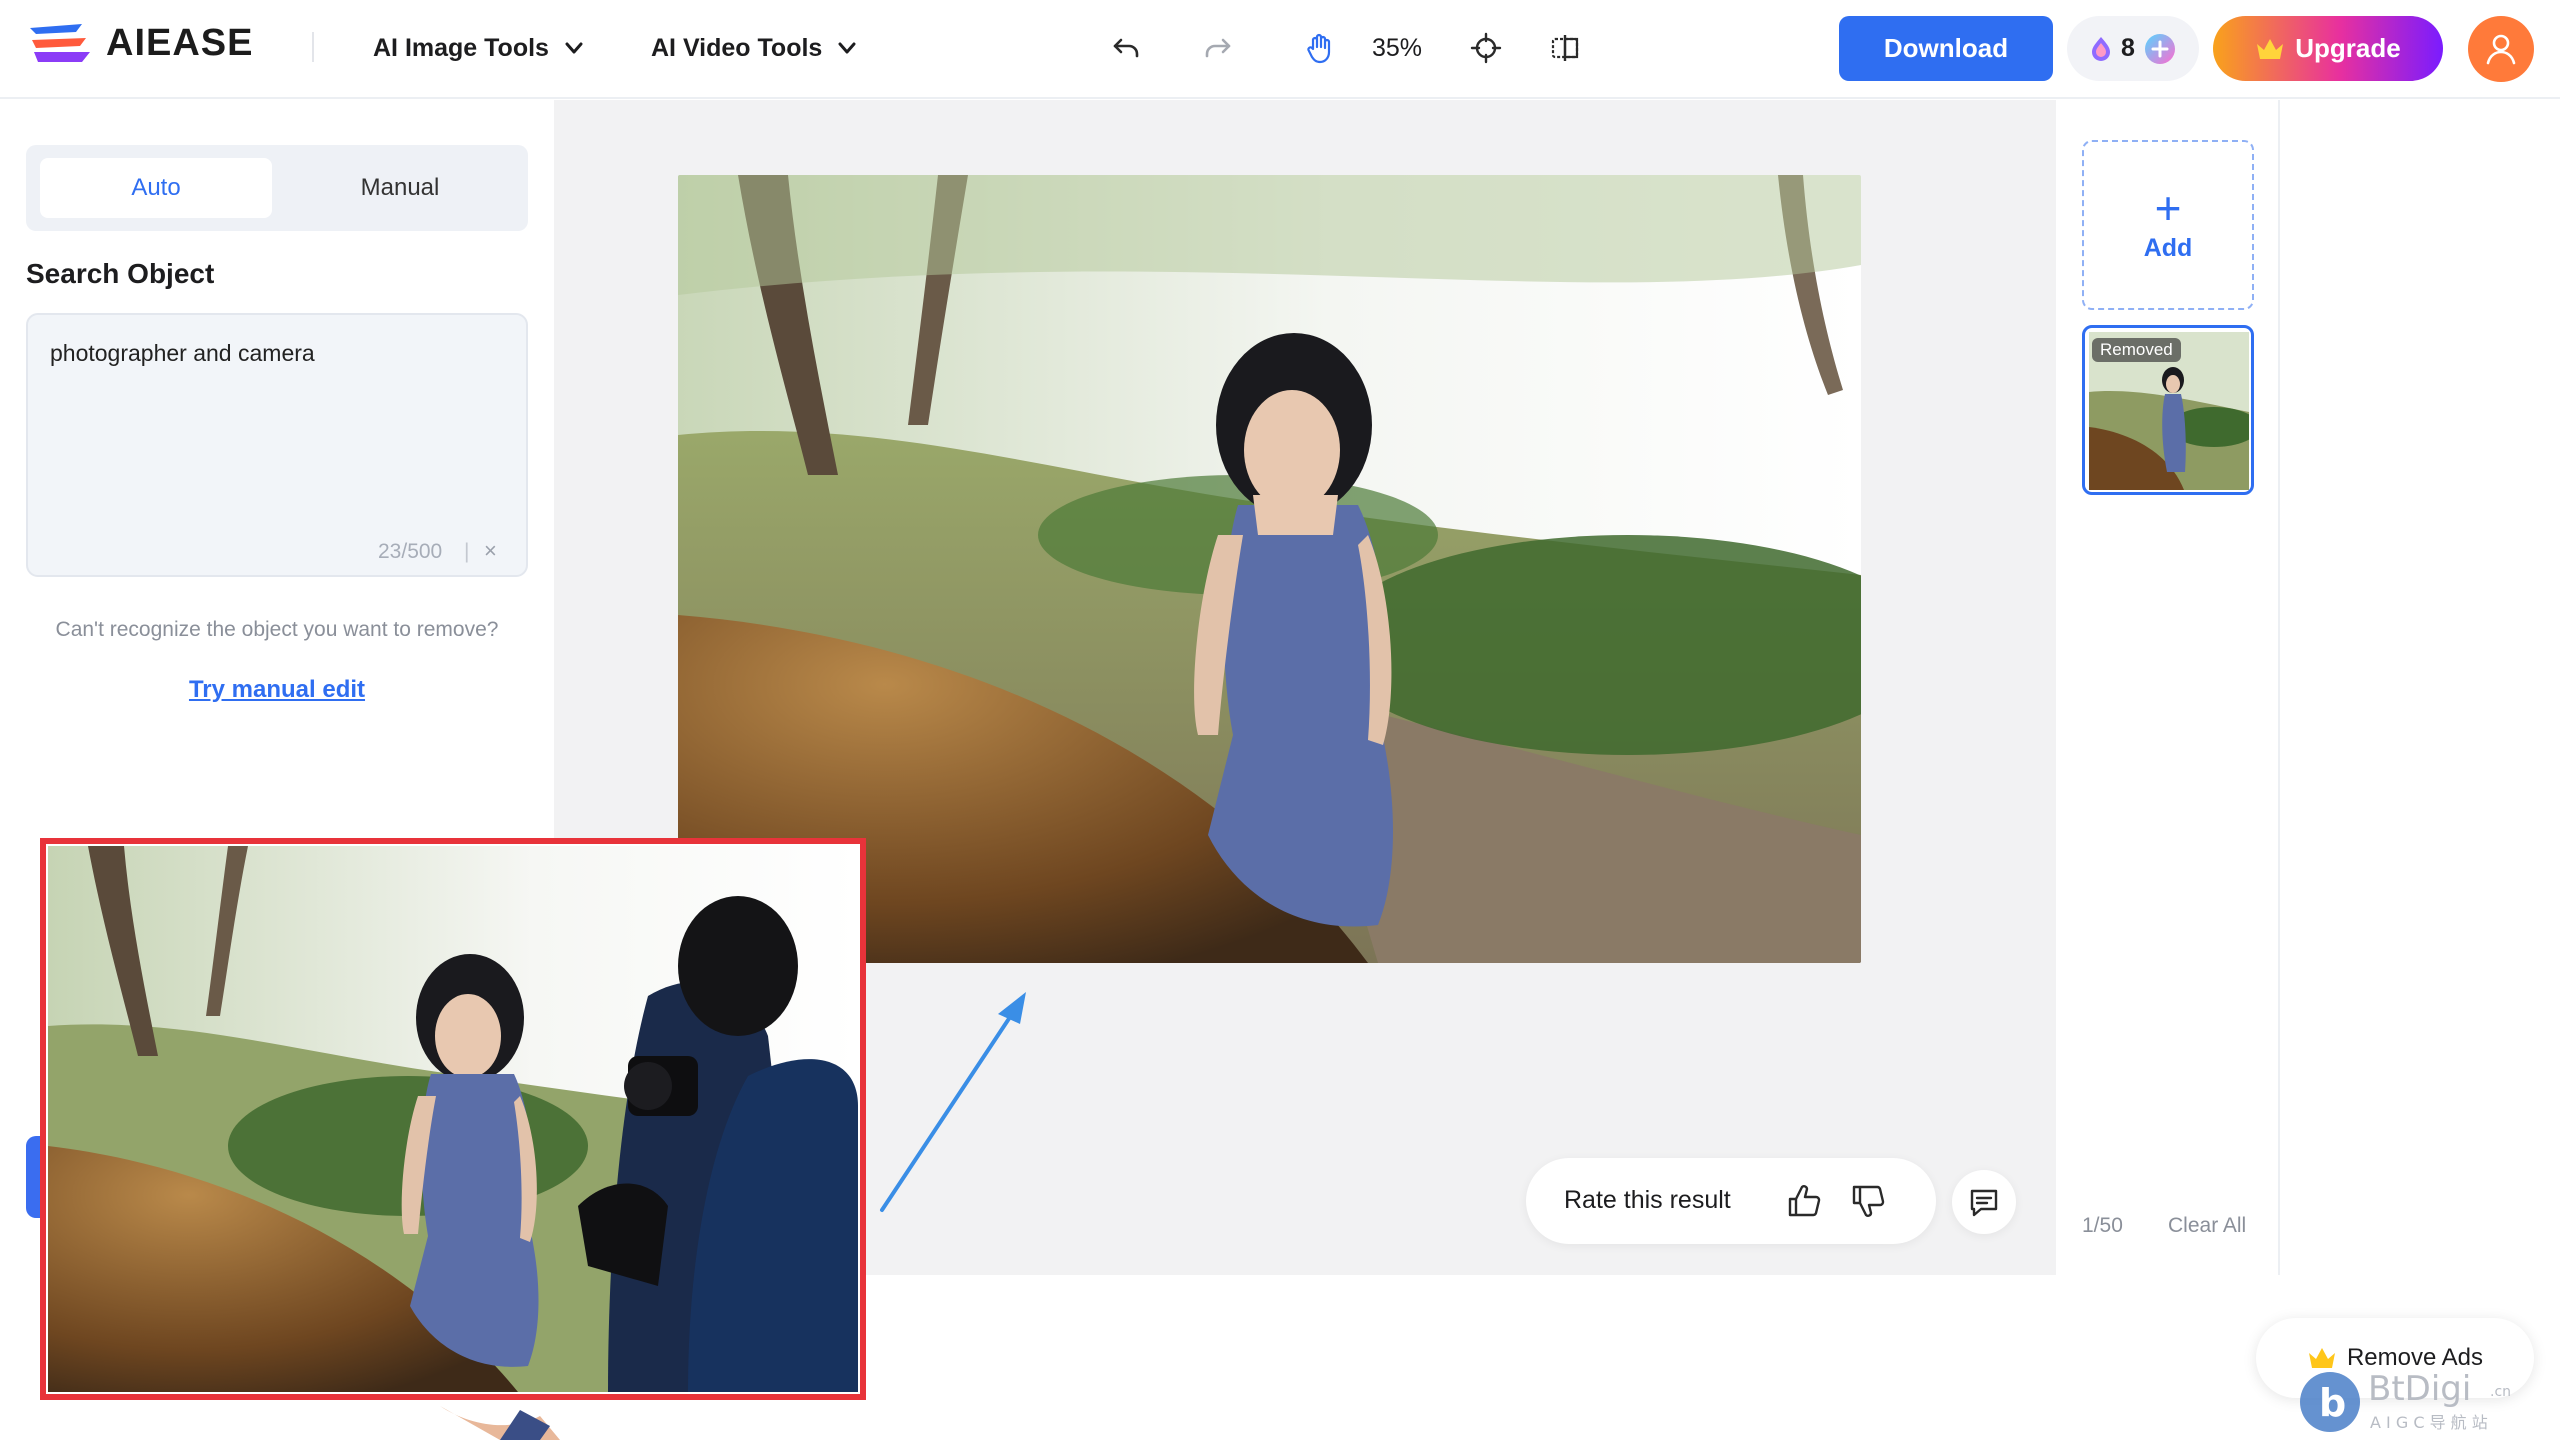 This screenshot has width=2560, height=1440. I want to click on annotation-arrow, so click(953, 1102).